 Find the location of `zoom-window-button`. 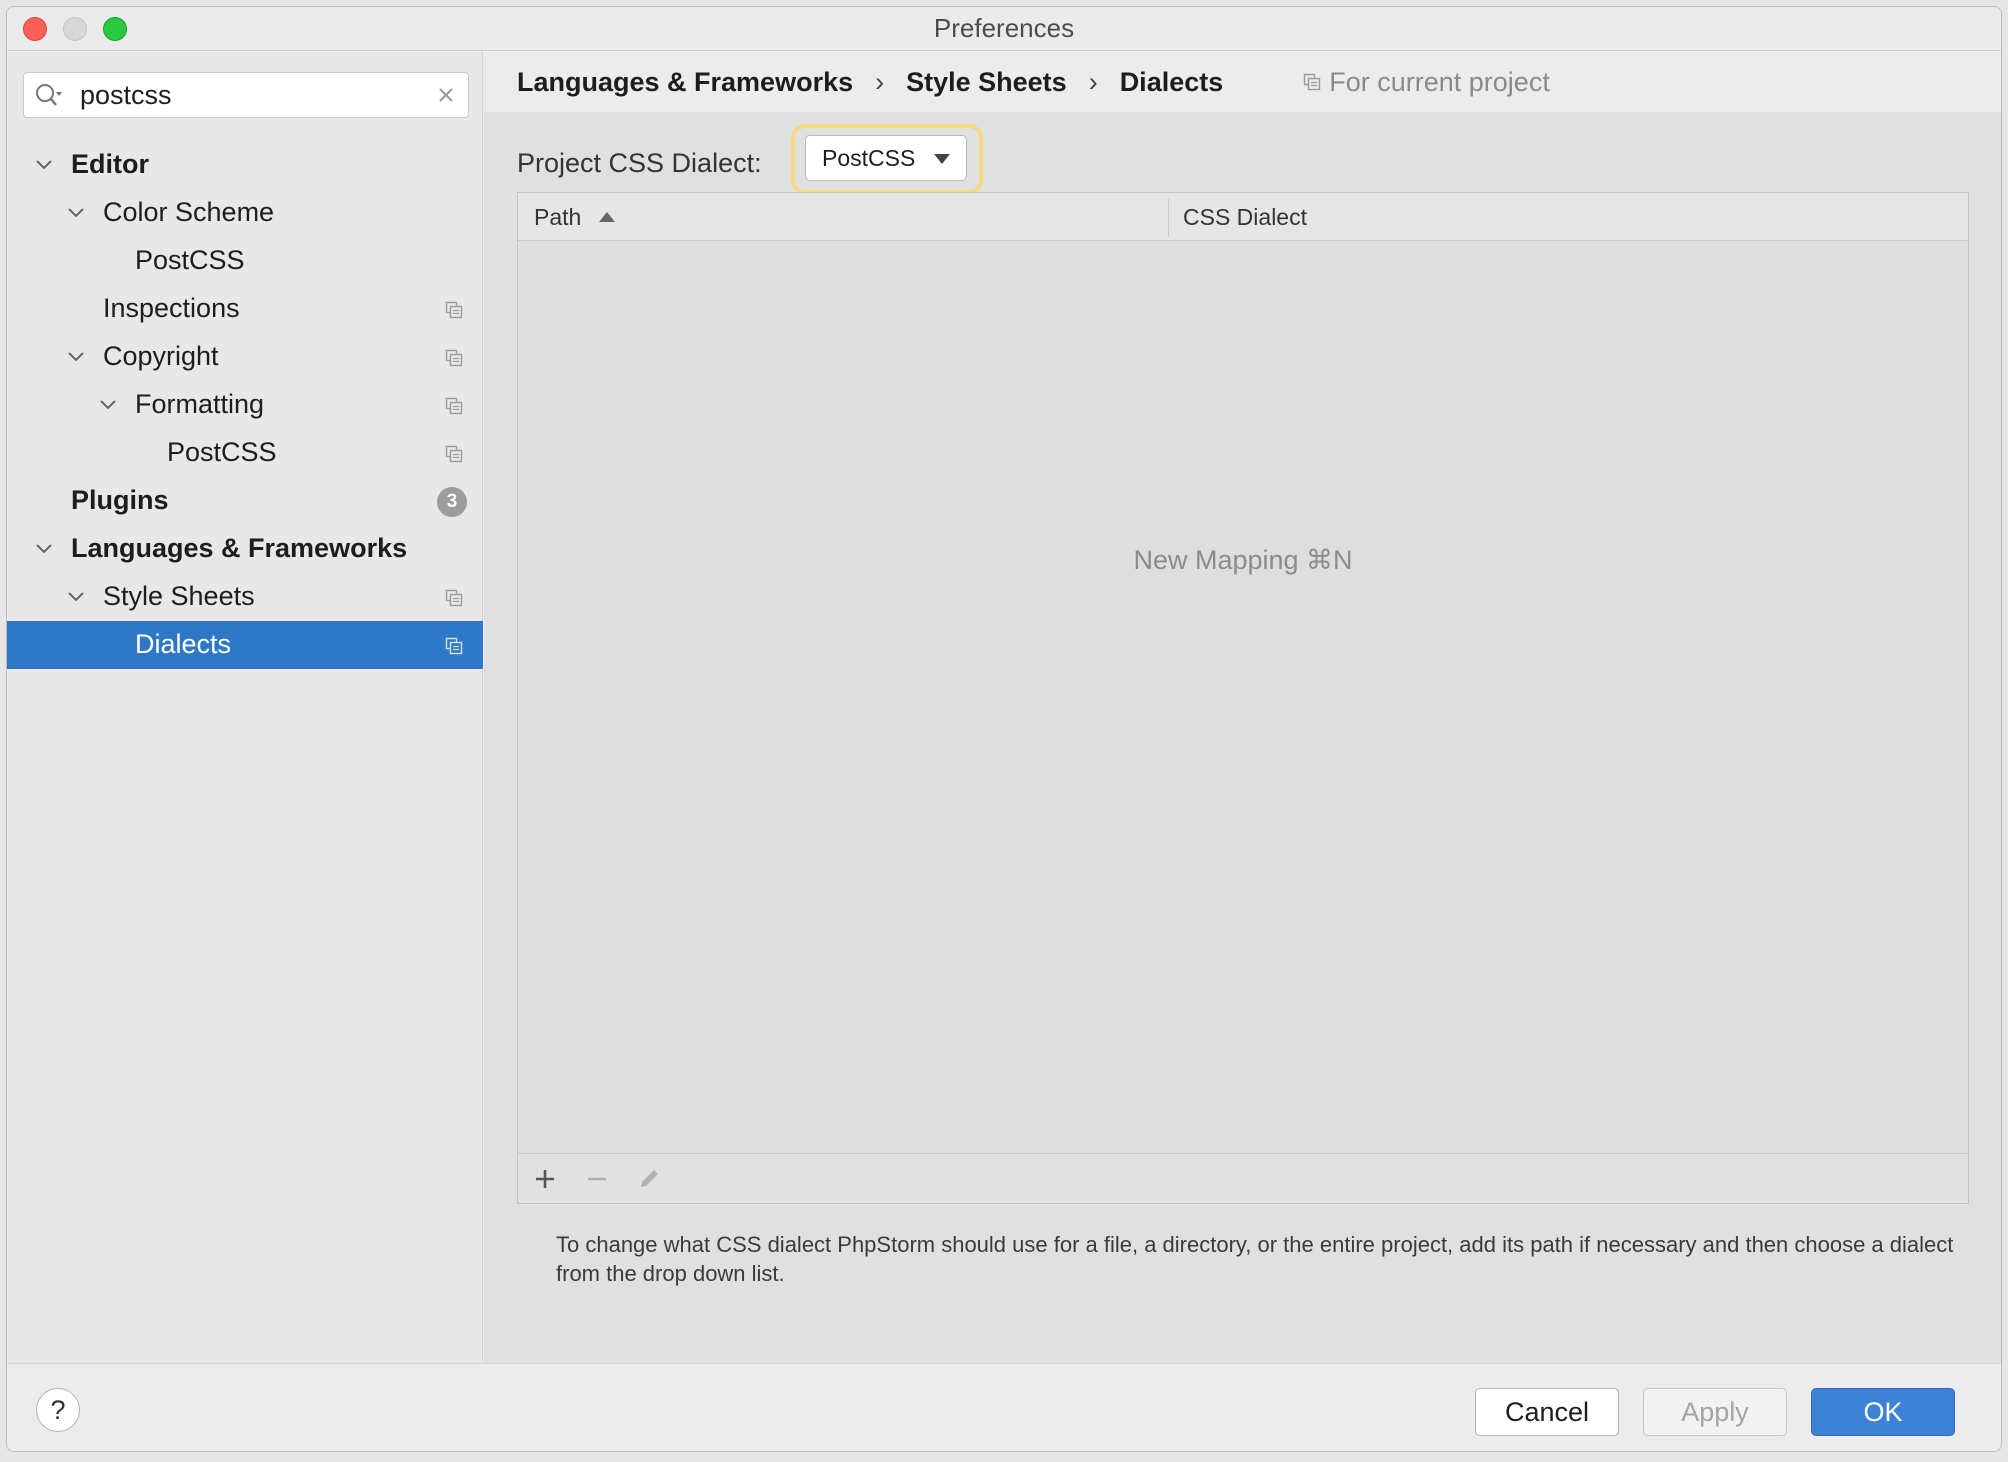

zoom-window-button is located at coordinates (115, 29).